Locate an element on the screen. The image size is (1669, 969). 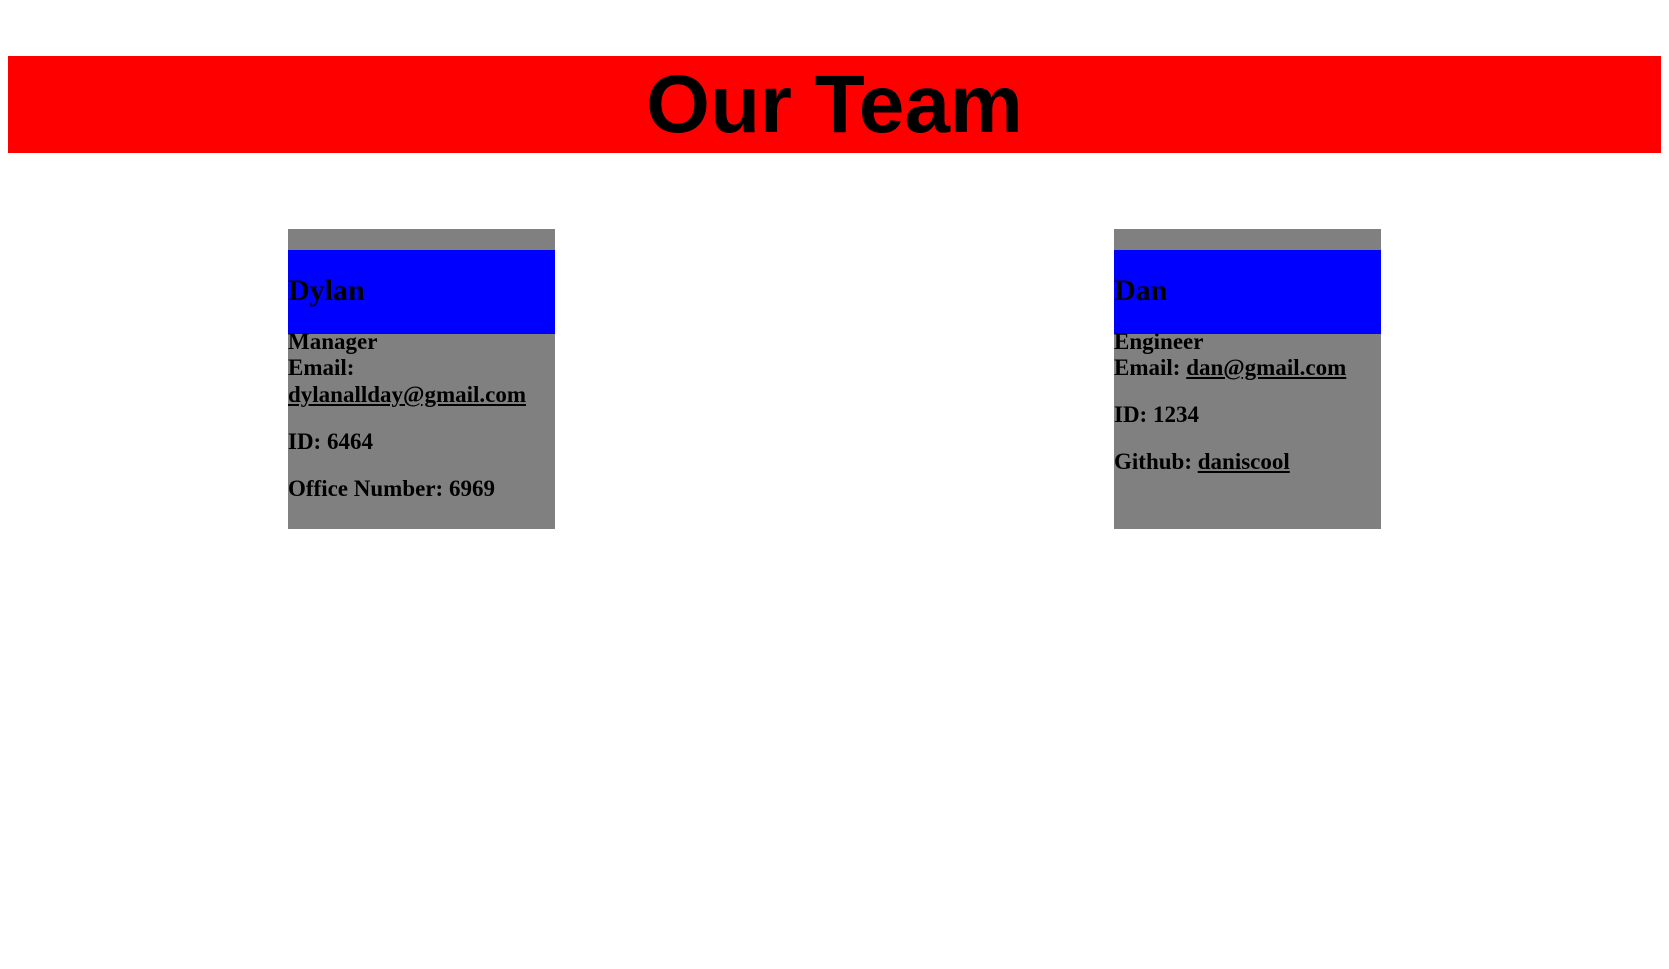
office-number-label: Office Number: is located at coordinates (366, 488).